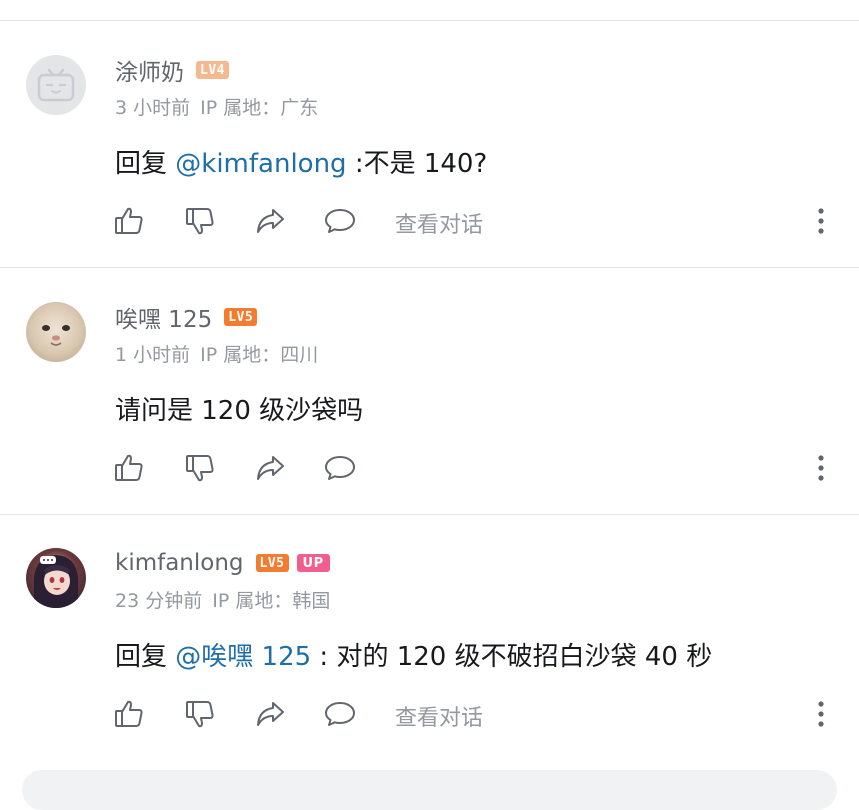 Image resolution: width=859 pixels, height=810 pixels. I want to click on user-row: 唉嘿 125 LV5, so click(190, 317).